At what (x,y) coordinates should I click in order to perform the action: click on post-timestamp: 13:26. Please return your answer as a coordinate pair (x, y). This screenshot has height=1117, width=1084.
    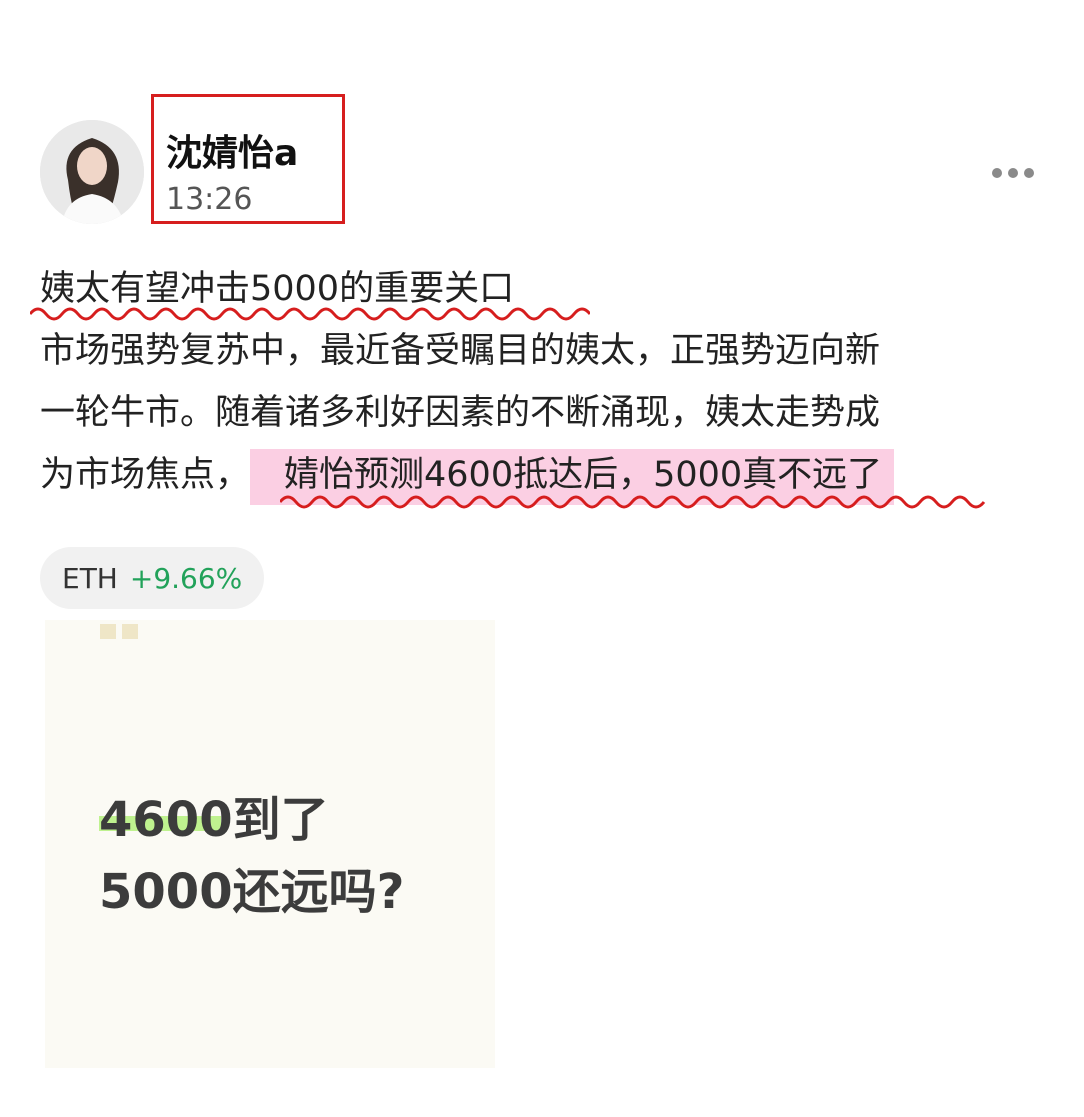
    Looking at the image, I should click on (209, 199).